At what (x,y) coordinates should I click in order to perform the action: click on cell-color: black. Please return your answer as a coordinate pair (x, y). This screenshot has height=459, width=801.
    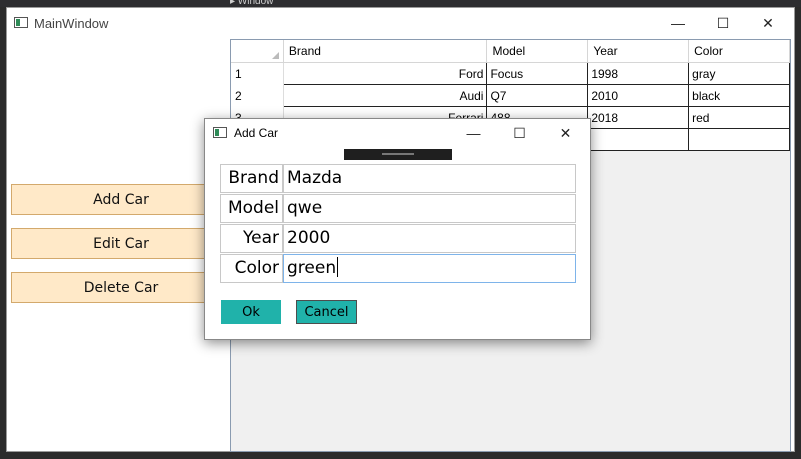
    Looking at the image, I should click on (739, 95).